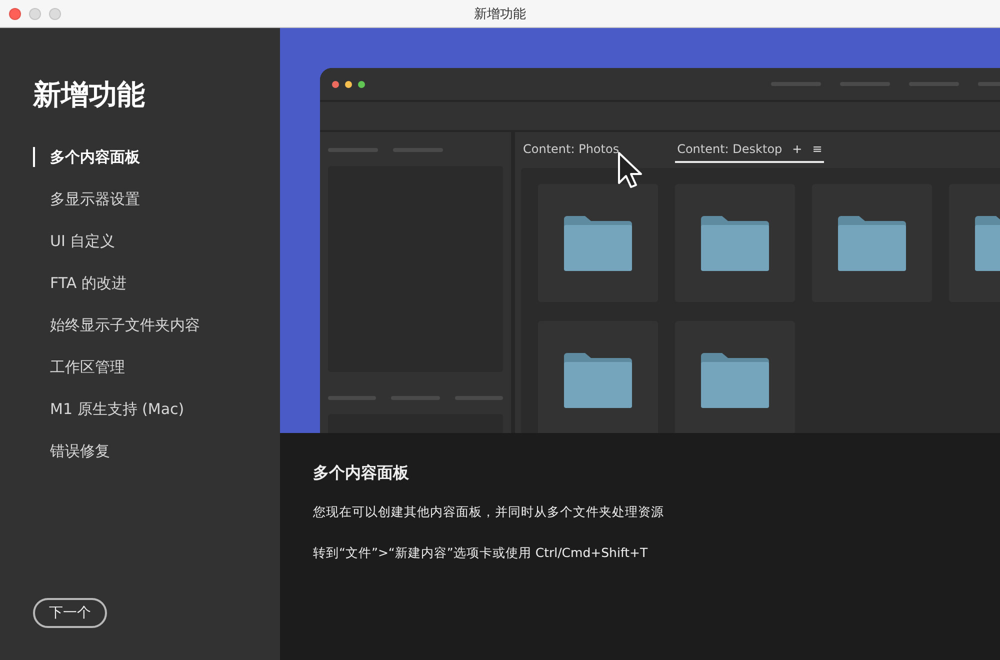  Describe the element at coordinates (95, 199) in the screenshot. I see `sidebar-item: 多显示器设置` at that location.